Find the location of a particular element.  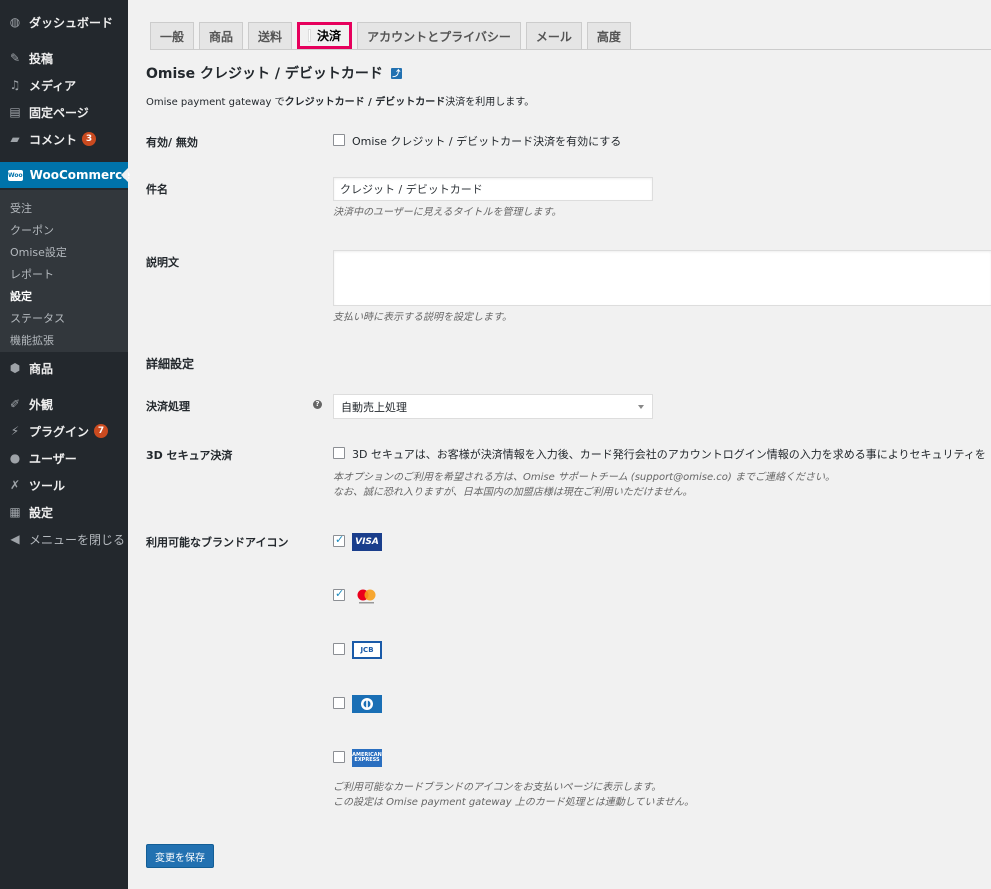

tab-general: 一般 is located at coordinates (172, 35).